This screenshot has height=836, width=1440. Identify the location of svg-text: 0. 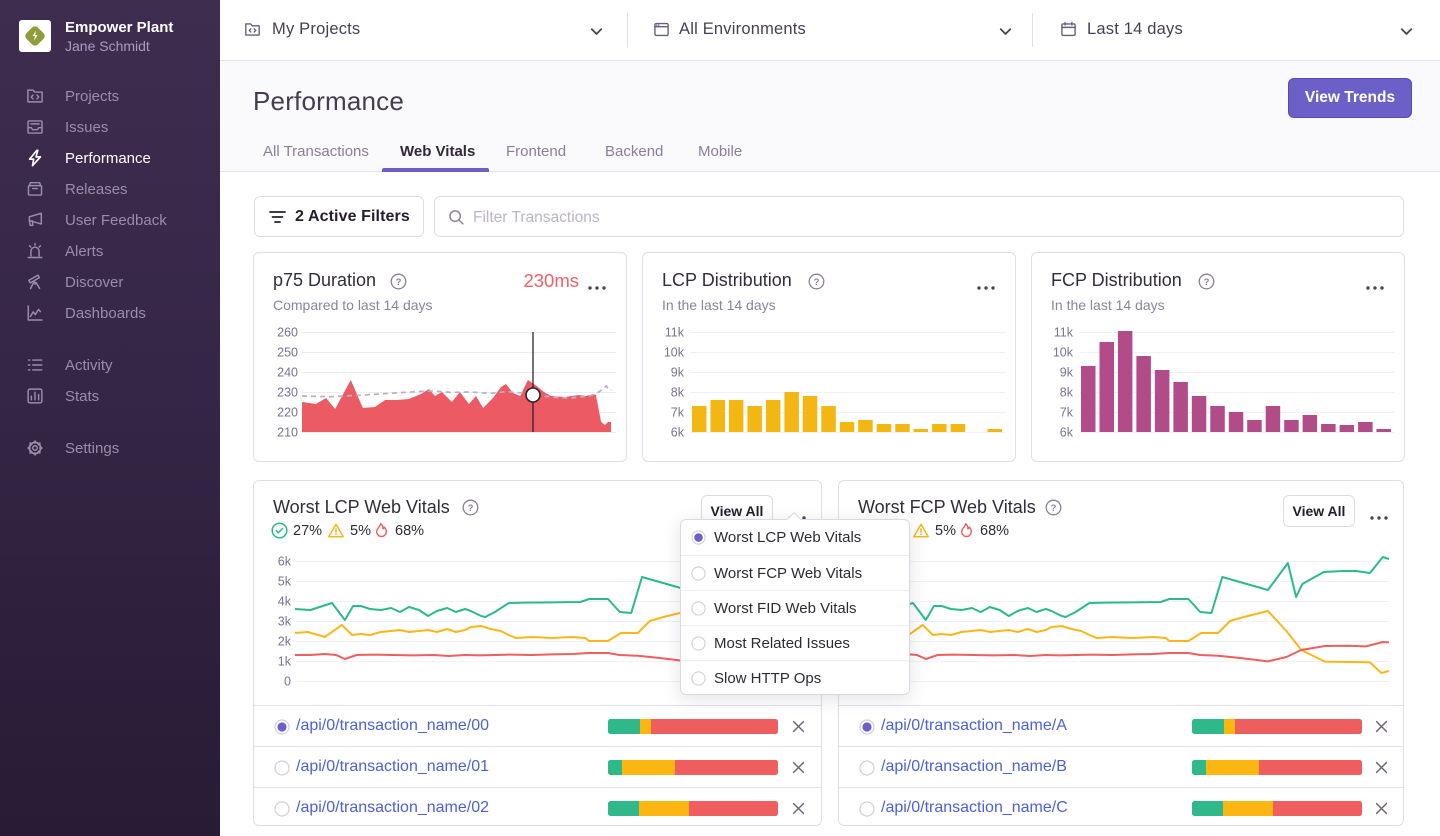
(287, 682).